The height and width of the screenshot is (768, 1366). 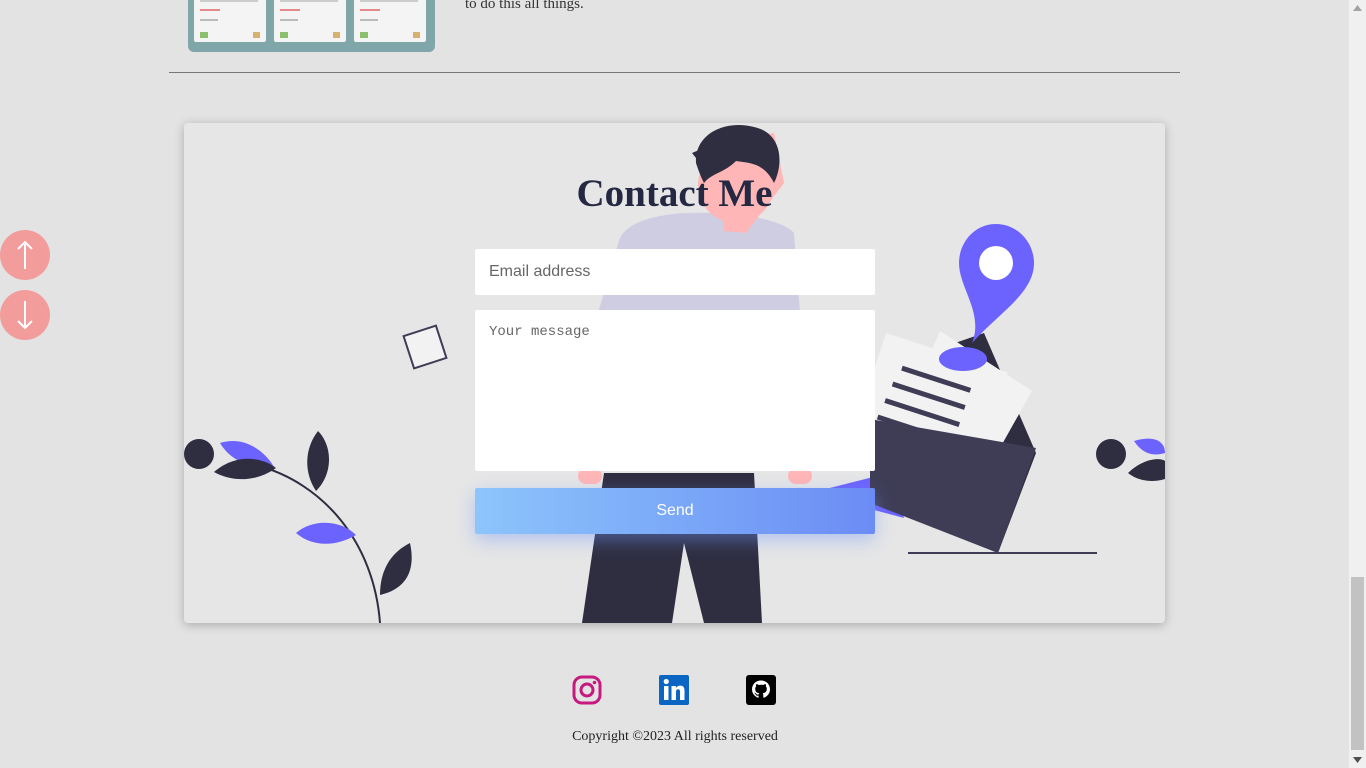 I want to click on instagram-icon, so click(x=587, y=690).